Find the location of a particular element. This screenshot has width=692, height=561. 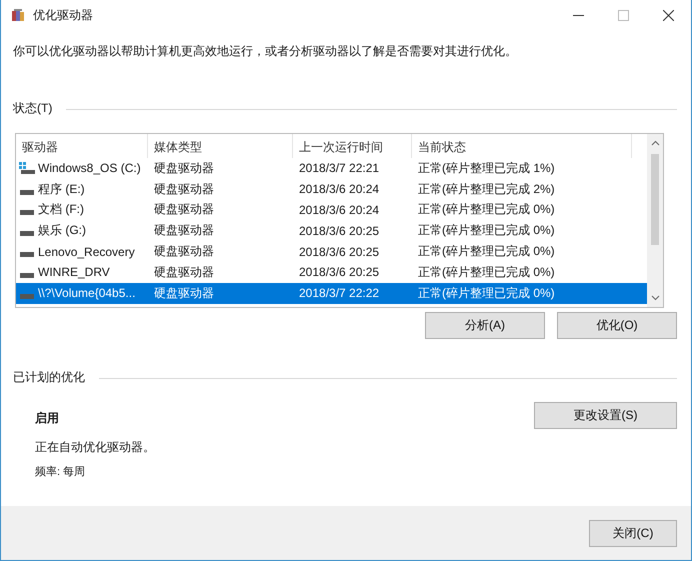

schedule-state: 启用 is located at coordinates (47, 418).